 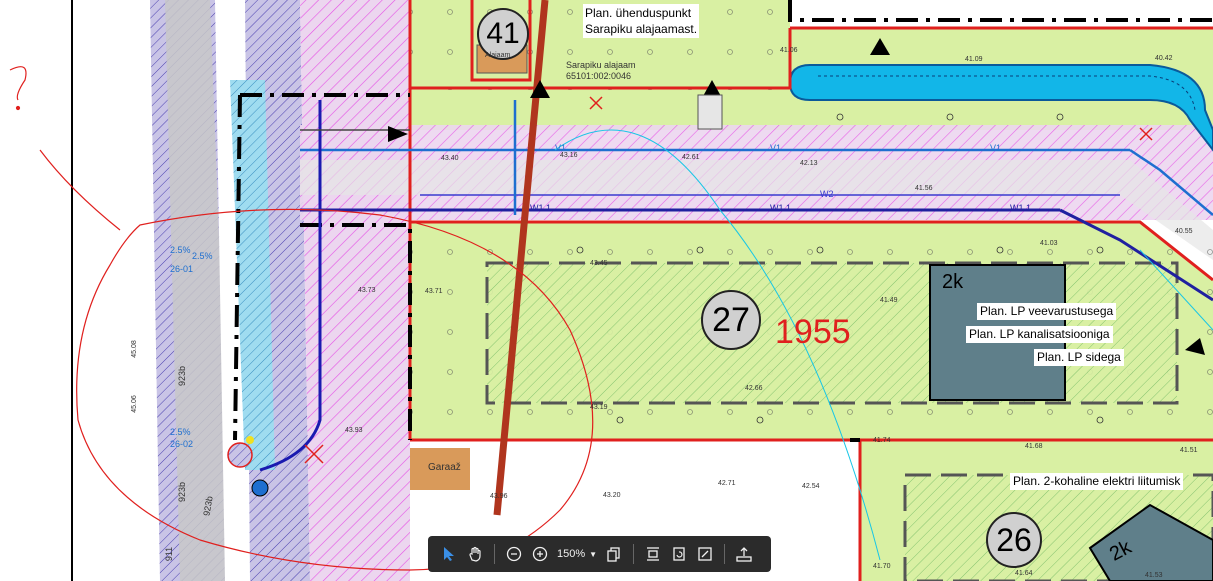 What do you see at coordinates (789, 50) in the screenshot?
I see `elev-1: 41.06` at bounding box center [789, 50].